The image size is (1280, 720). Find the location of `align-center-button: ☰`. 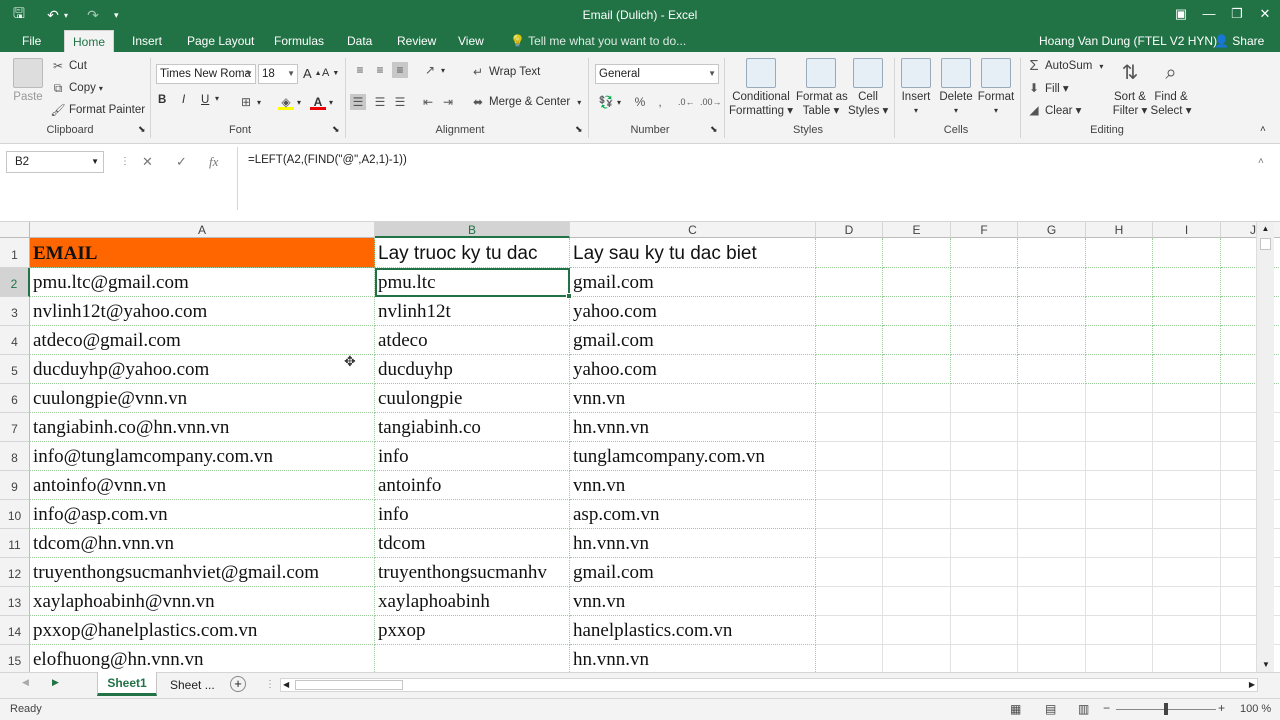

align-center-button: ☰ is located at coordinates (380, 102).